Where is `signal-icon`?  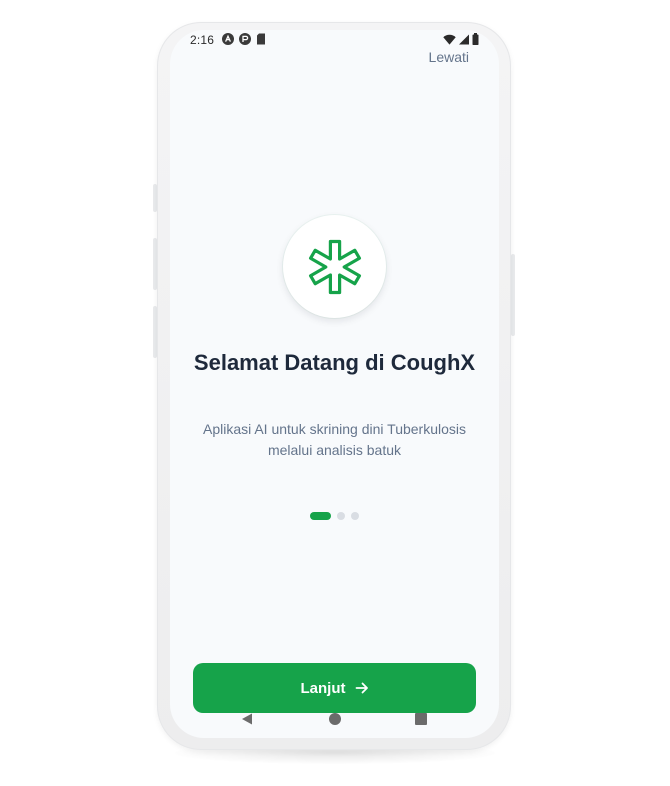
signal-icon is located at coordinates (464, 39).